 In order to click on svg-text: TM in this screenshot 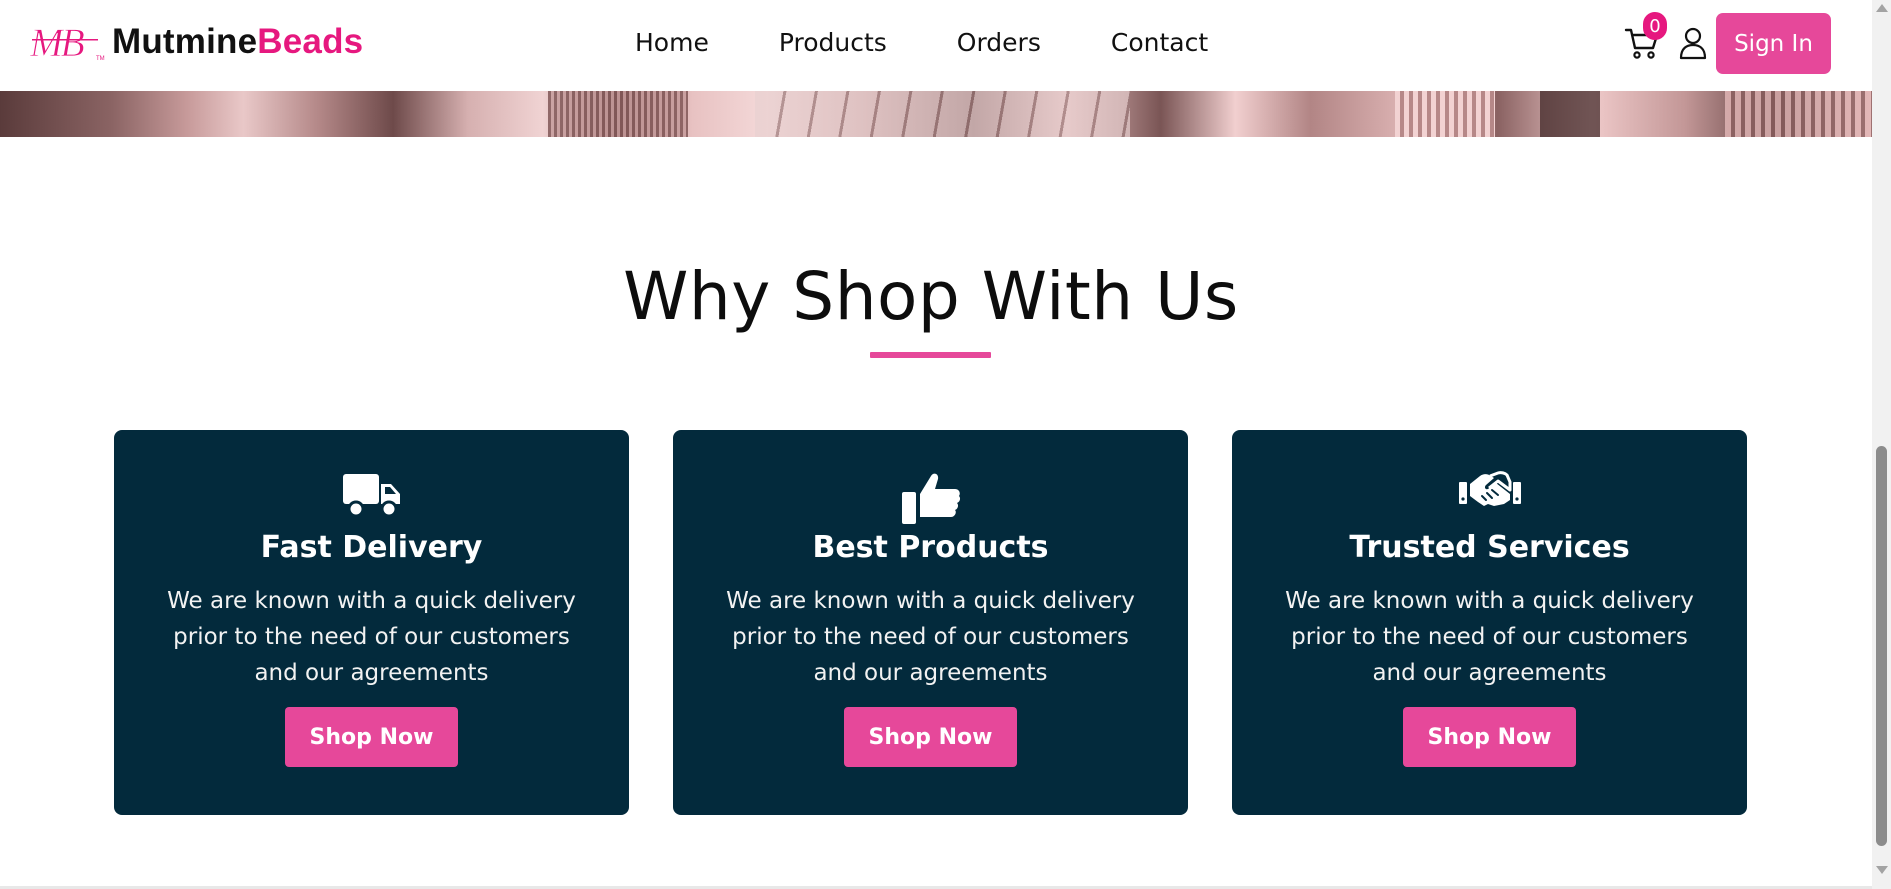, I will do `click(100, 59)`.